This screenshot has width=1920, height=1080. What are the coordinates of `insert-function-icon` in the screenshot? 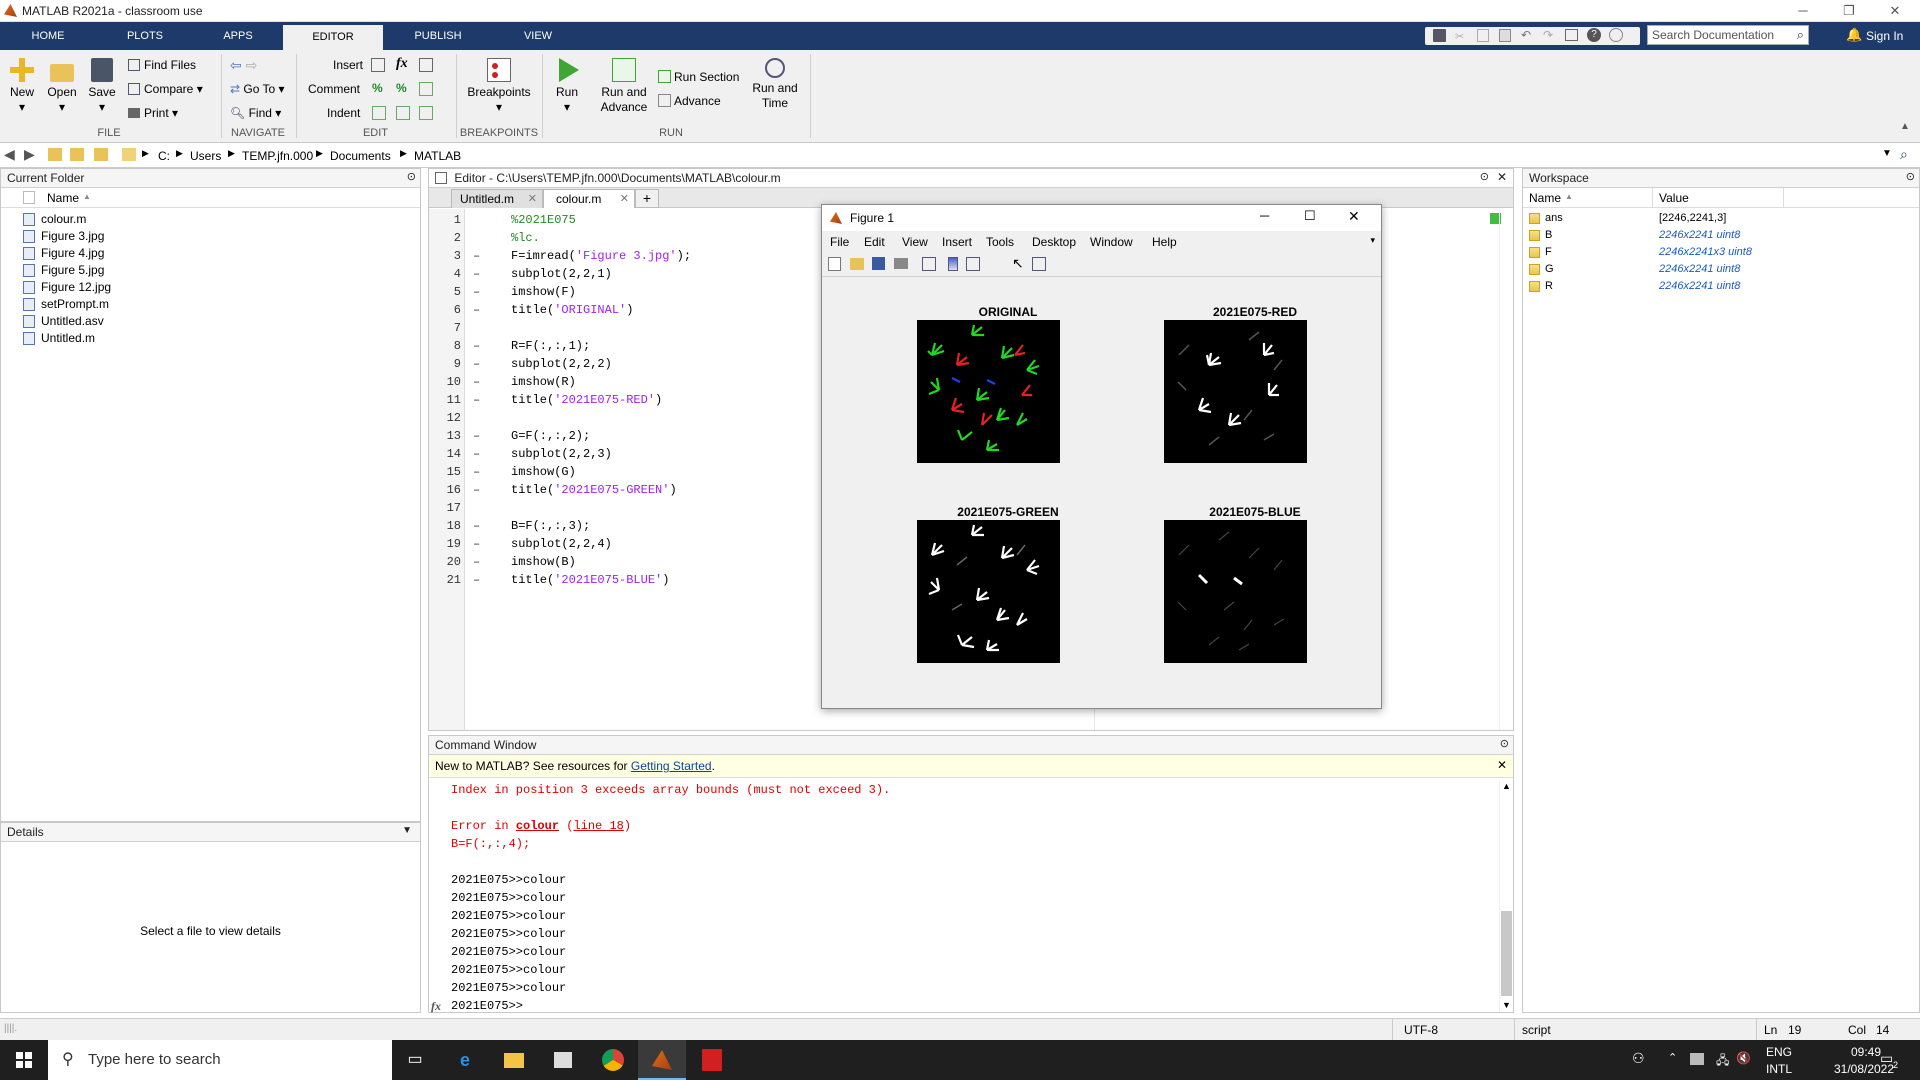 It's located at (426, 65).